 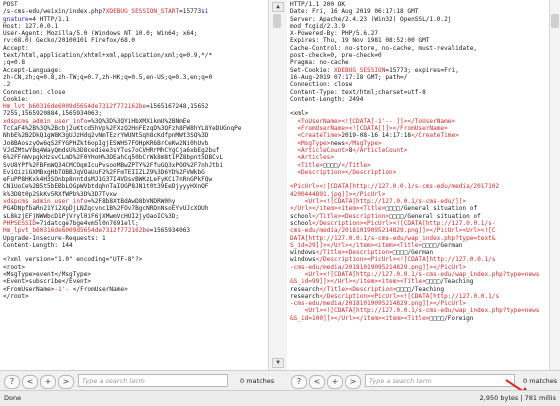 What do you see at coordinates (60, 194) in the screenshot?
I see `request-token: k%3D8t0p2SkKv5RXfWPb%3D%3D7Tvxw` at bounding box center [60, 194].